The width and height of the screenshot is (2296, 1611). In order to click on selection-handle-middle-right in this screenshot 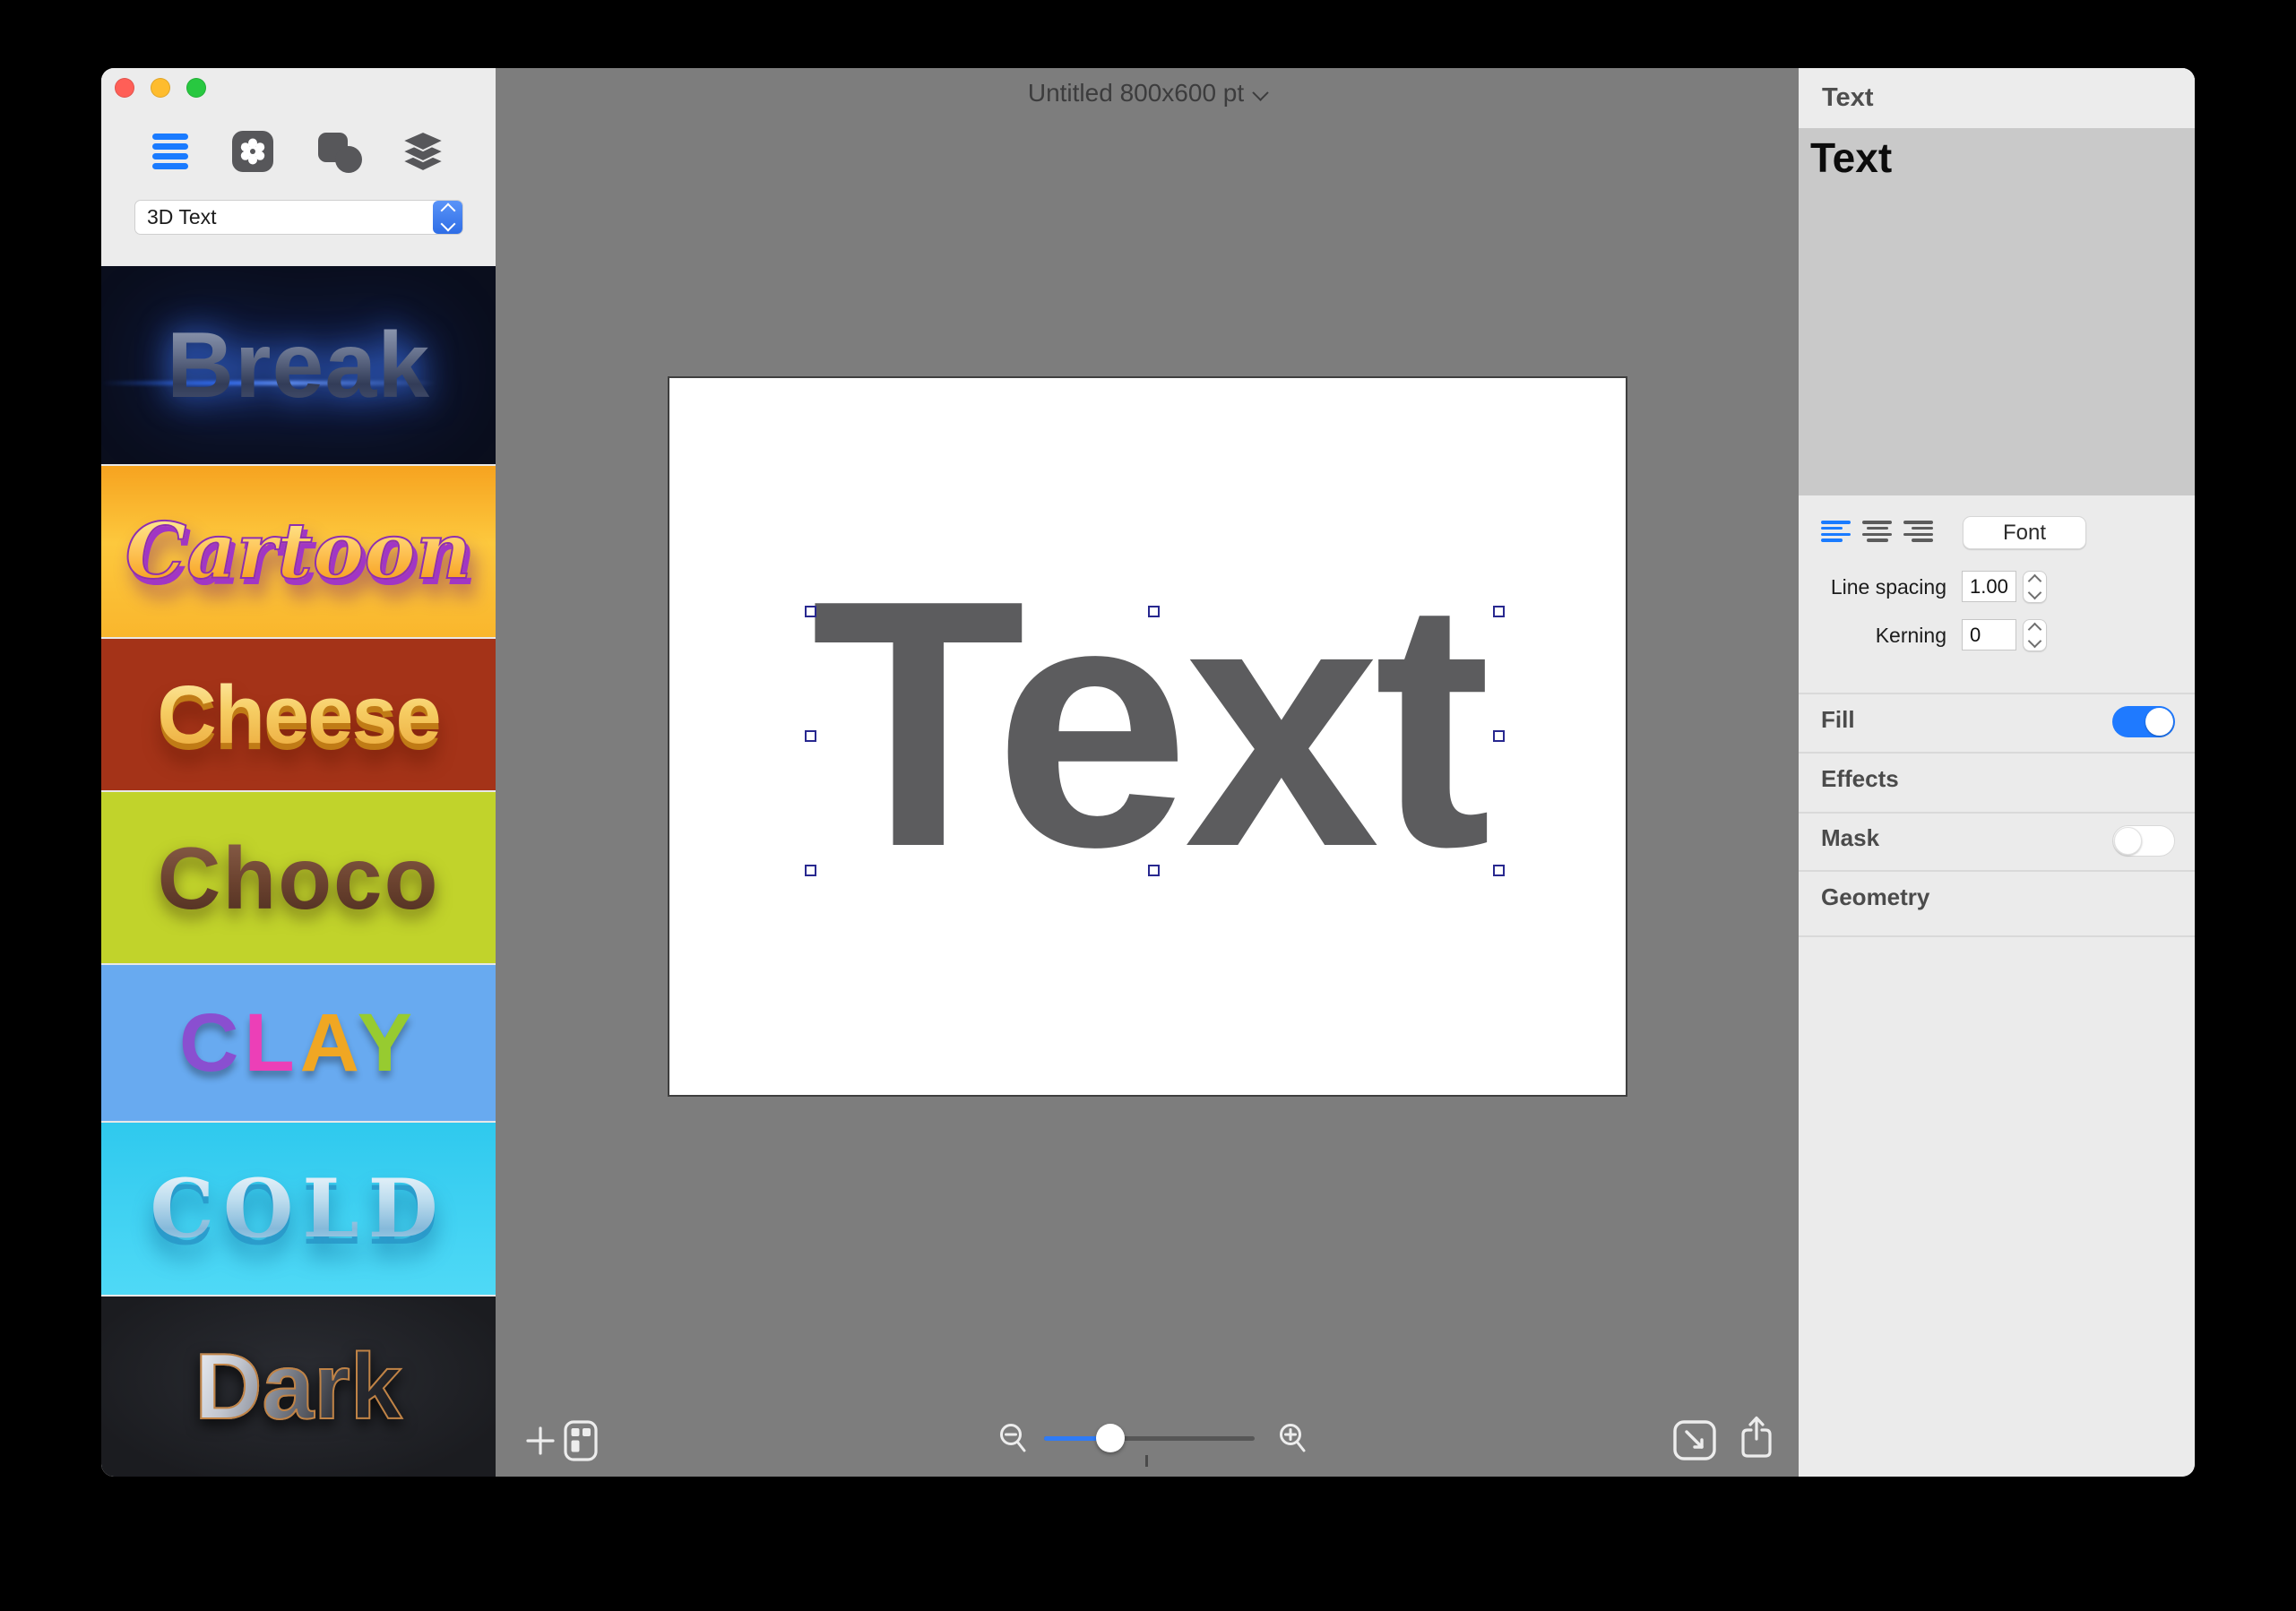, I will do `click(1499, 736)`.